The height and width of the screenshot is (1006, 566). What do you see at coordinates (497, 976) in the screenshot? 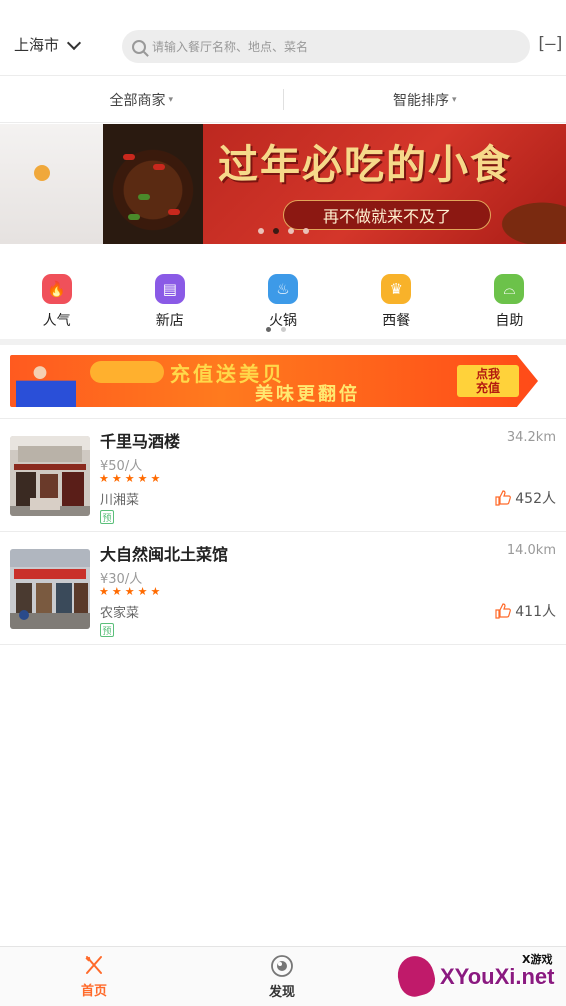
I see `watermark-text: XYouXi.net` at bounding box center [497, 976].